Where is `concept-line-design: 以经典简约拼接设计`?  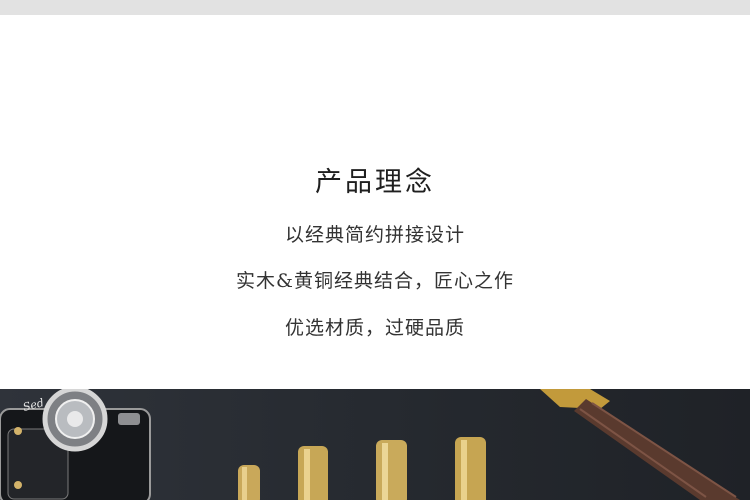
concept-line-design: 以经典简约拼接设计 is located at coordinates (374, 235).